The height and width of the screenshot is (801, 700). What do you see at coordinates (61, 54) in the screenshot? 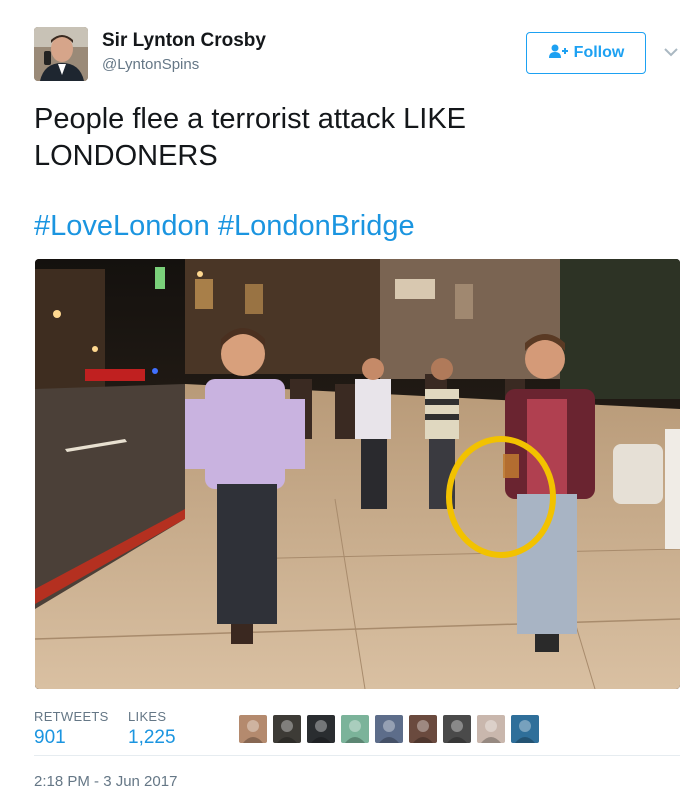
I see `author-avatar` at bounding box center [61, 54].